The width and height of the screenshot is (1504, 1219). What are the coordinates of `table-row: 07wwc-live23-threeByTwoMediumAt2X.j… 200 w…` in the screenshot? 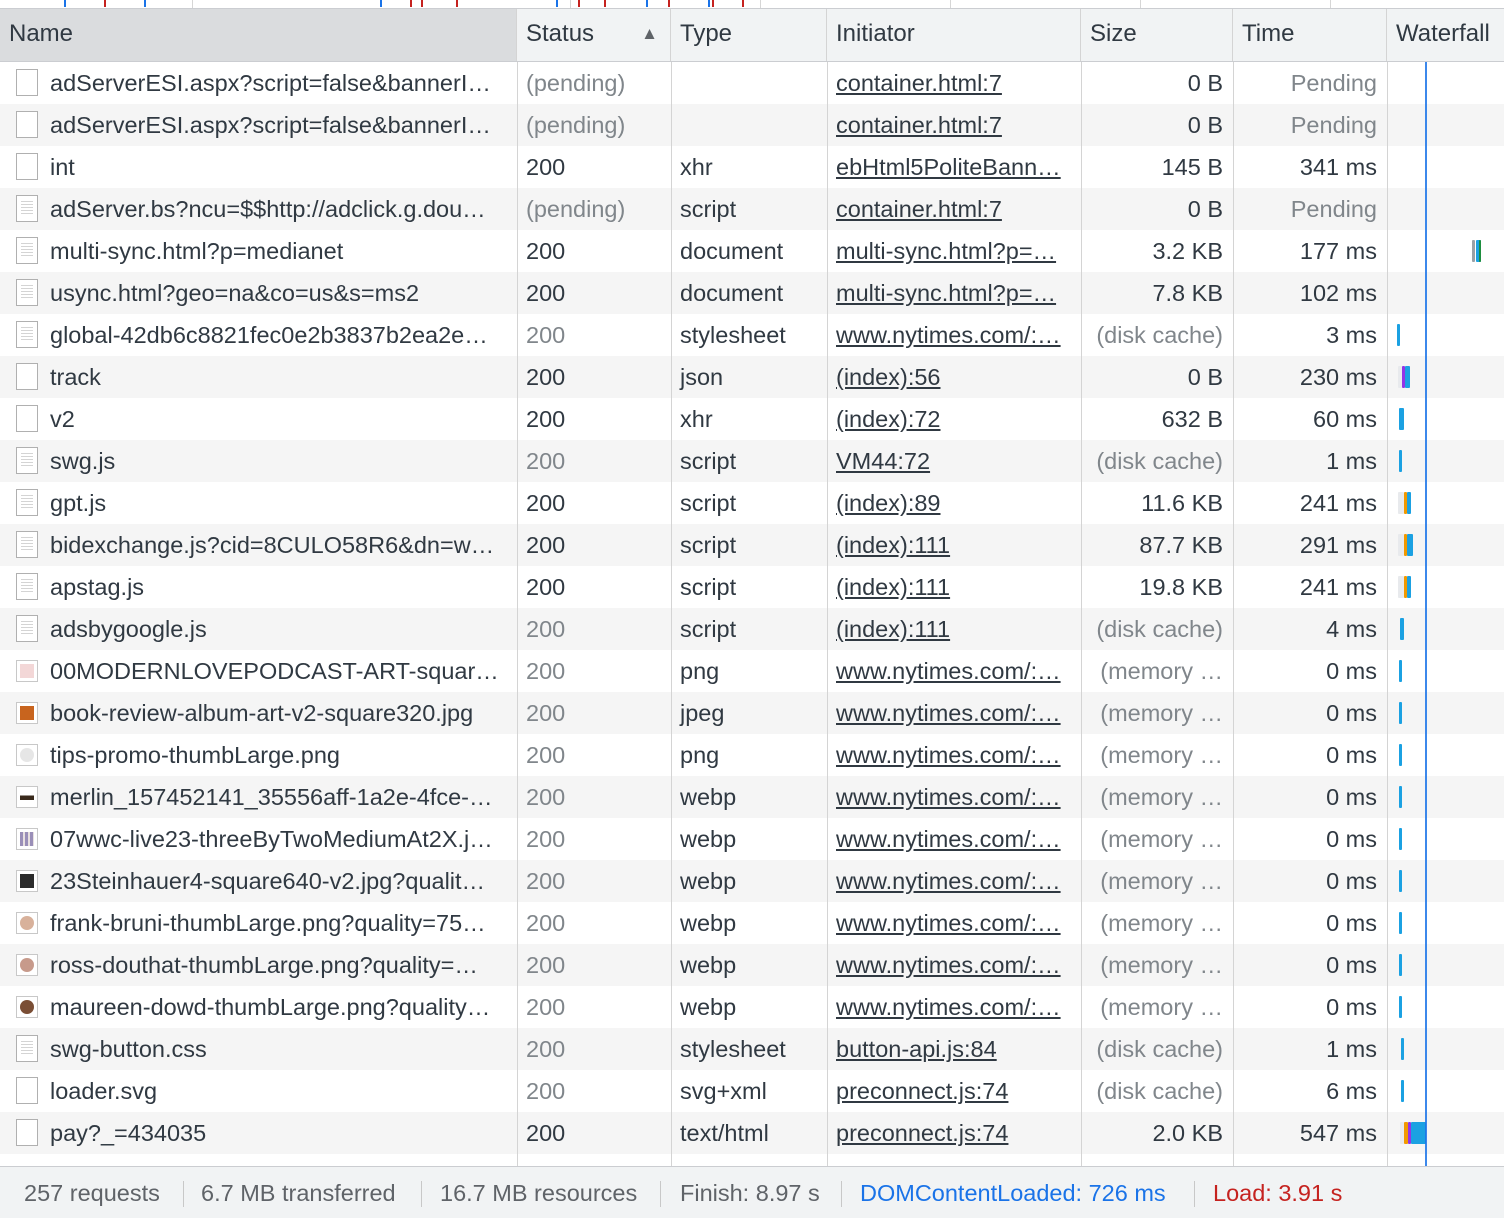 It's located at (752, 839).